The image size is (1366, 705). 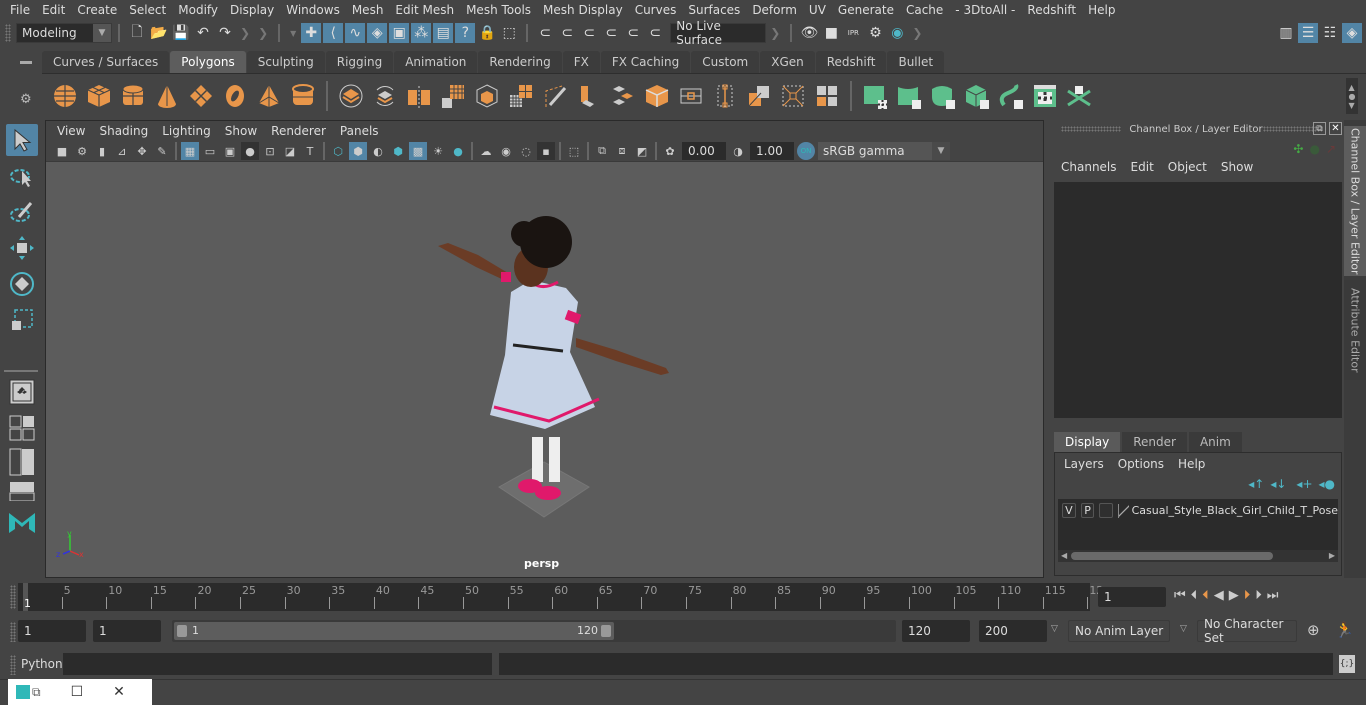 What do you see at coordinates (22, 212) in the screenshot?
I see `paint-select-icon` at bounding box center [22, 212].